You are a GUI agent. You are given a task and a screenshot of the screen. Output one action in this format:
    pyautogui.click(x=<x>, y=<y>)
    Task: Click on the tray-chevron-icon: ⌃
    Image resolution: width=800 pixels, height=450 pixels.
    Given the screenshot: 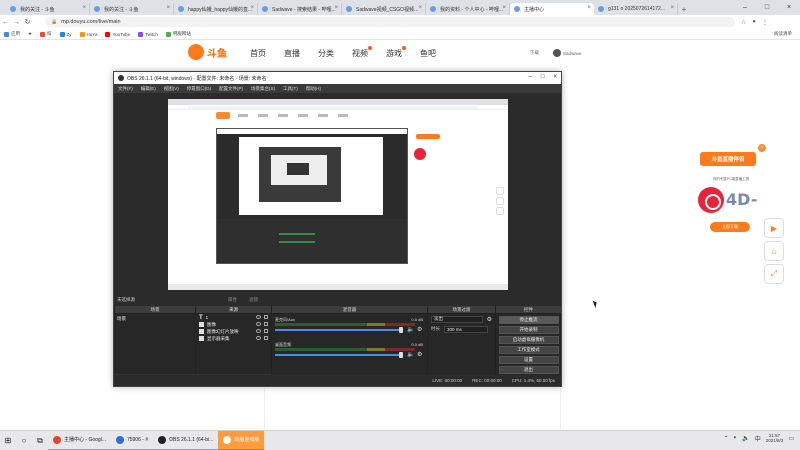 What is the action you would take?
    pyautogui.click(x=726, y=438)
    